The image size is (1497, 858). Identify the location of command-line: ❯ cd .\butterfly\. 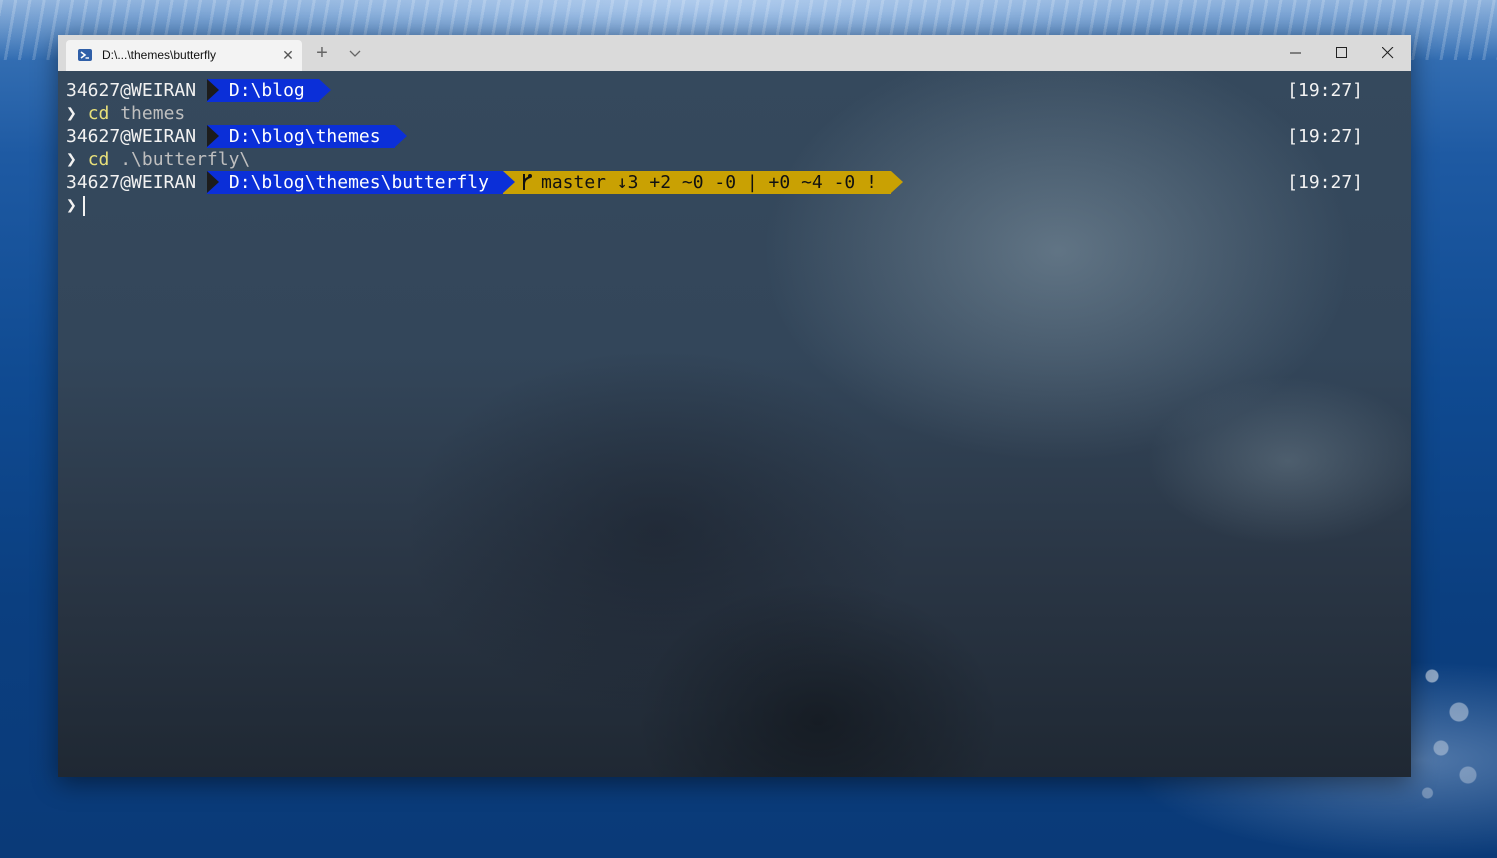
(158, 159).